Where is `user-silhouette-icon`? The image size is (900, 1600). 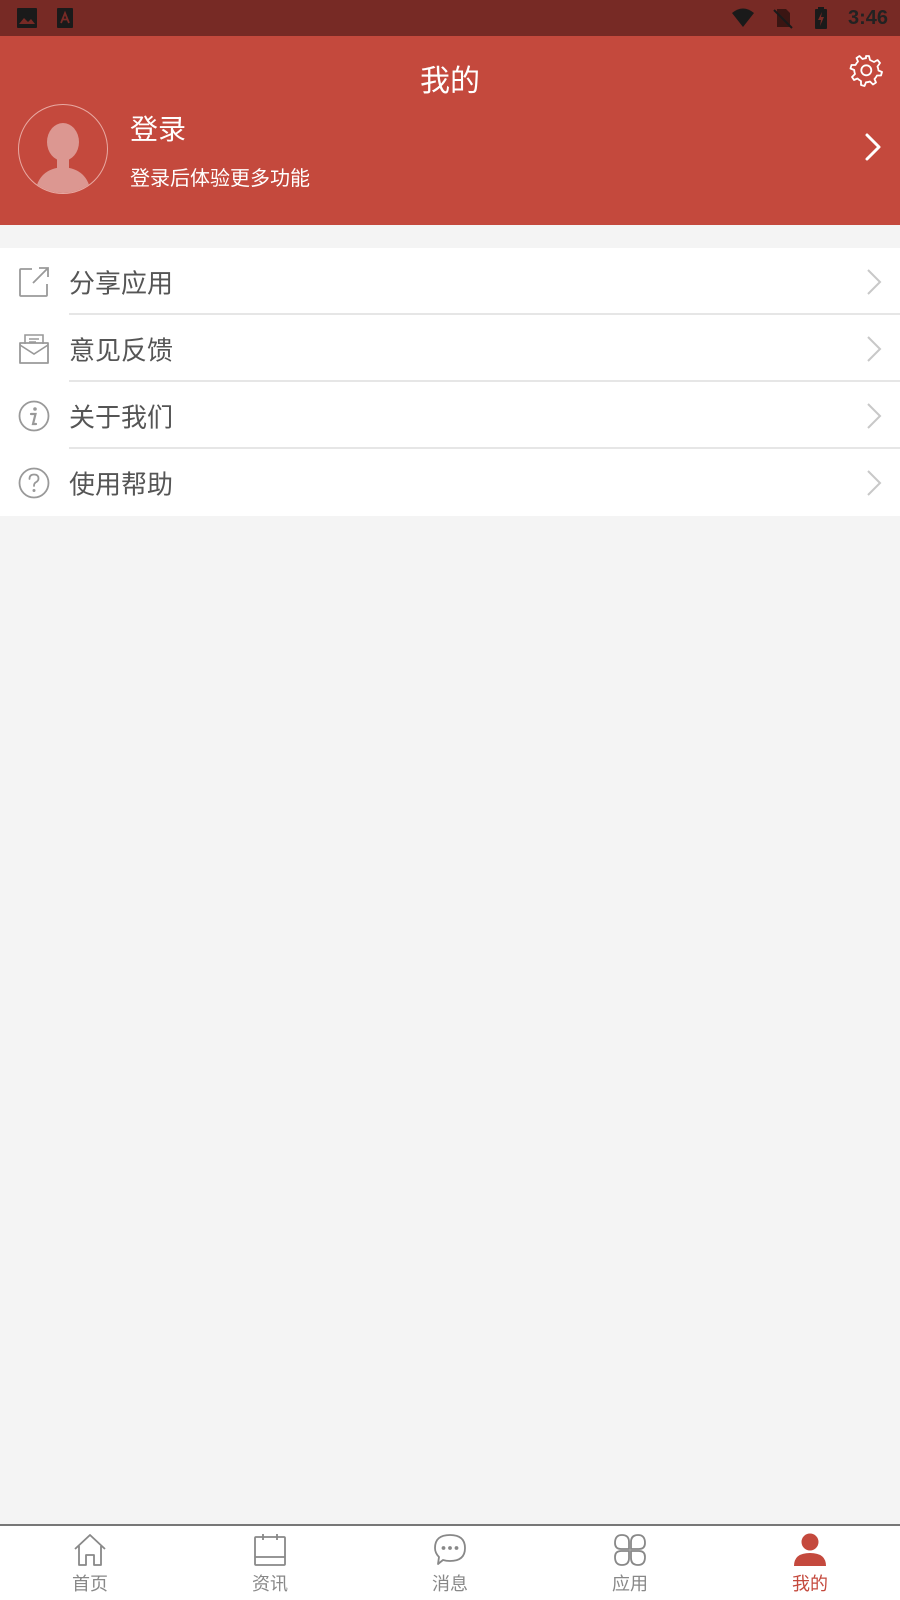 user-silhouette-icon is located at coordinates (63, 158).